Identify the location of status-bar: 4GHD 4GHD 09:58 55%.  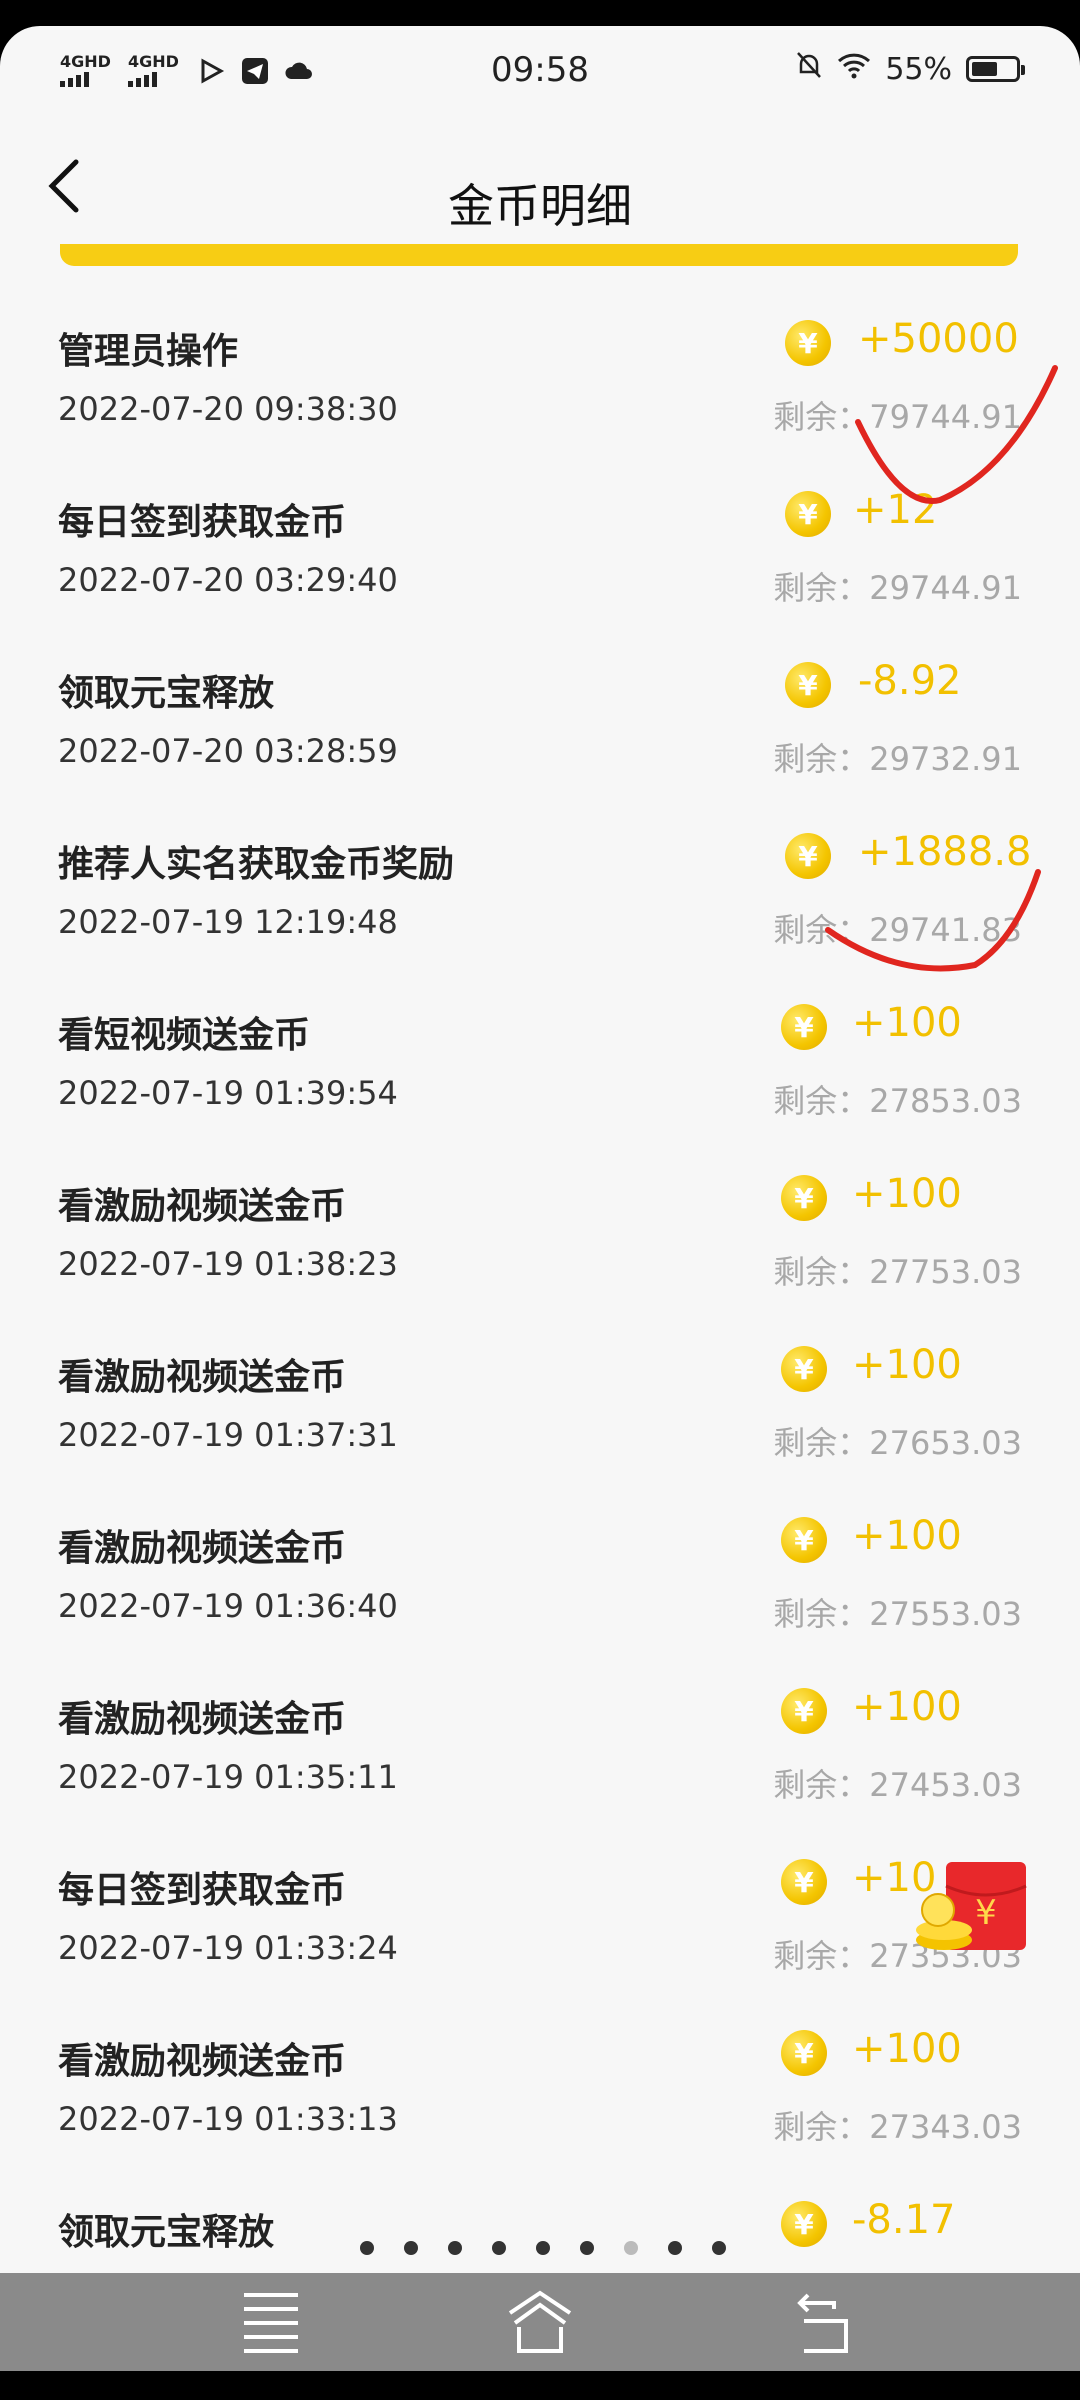
(540, 72).